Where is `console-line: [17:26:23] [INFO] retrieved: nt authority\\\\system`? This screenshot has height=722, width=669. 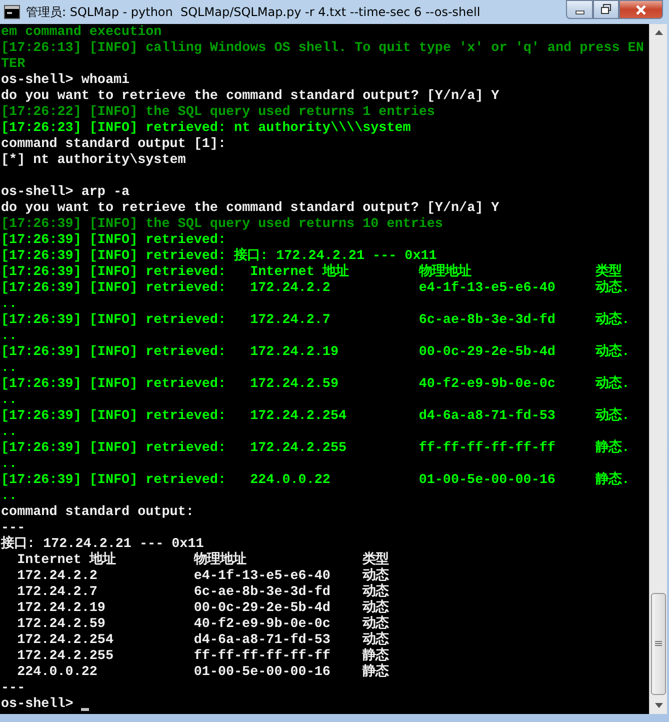
console-line: [17:26:23] [INFO] retrieved: nt authority\\\\system is located at coordinates (206, 129).